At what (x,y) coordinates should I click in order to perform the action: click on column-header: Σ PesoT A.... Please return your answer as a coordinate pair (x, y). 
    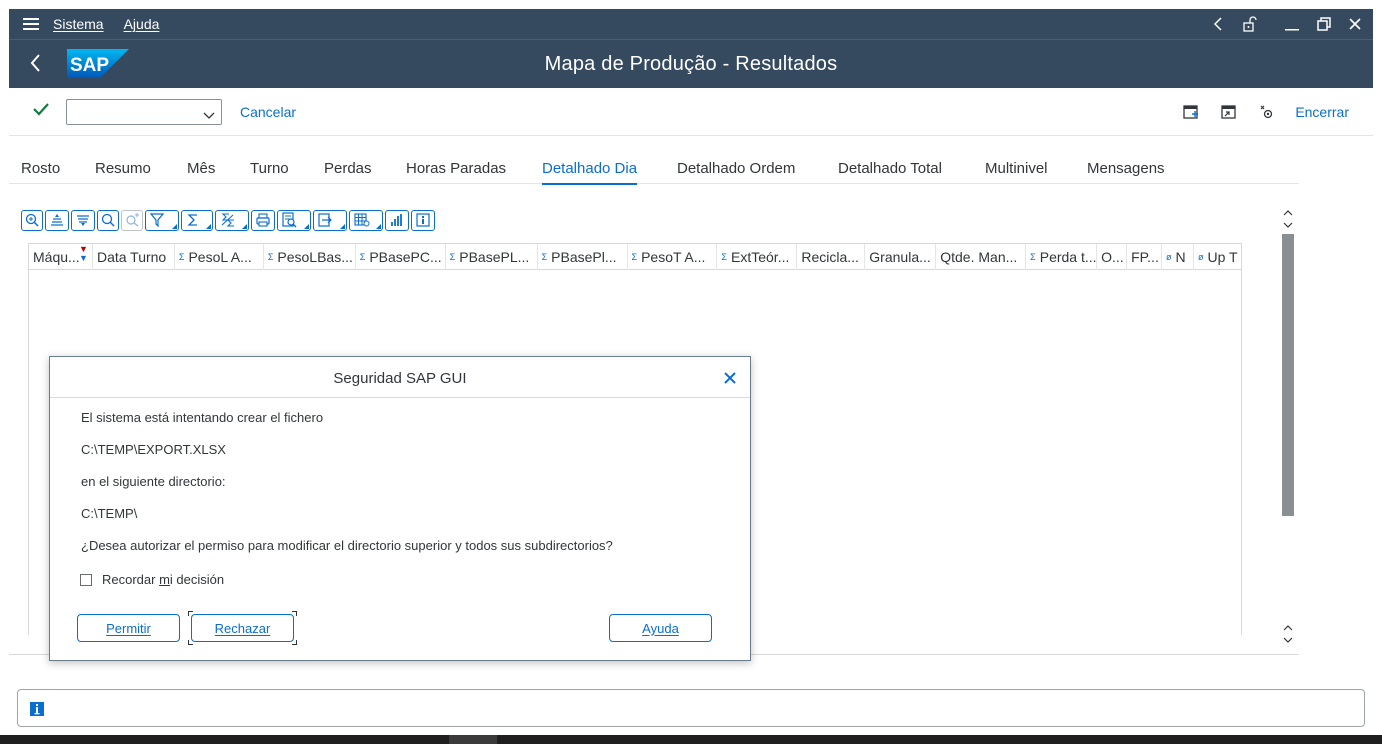
    Looking at the image, I should click on (673, 257).